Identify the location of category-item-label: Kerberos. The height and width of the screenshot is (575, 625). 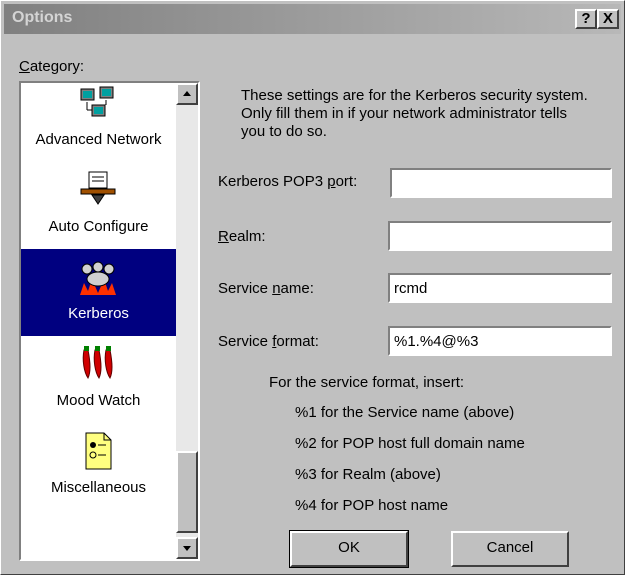
(98, 313).